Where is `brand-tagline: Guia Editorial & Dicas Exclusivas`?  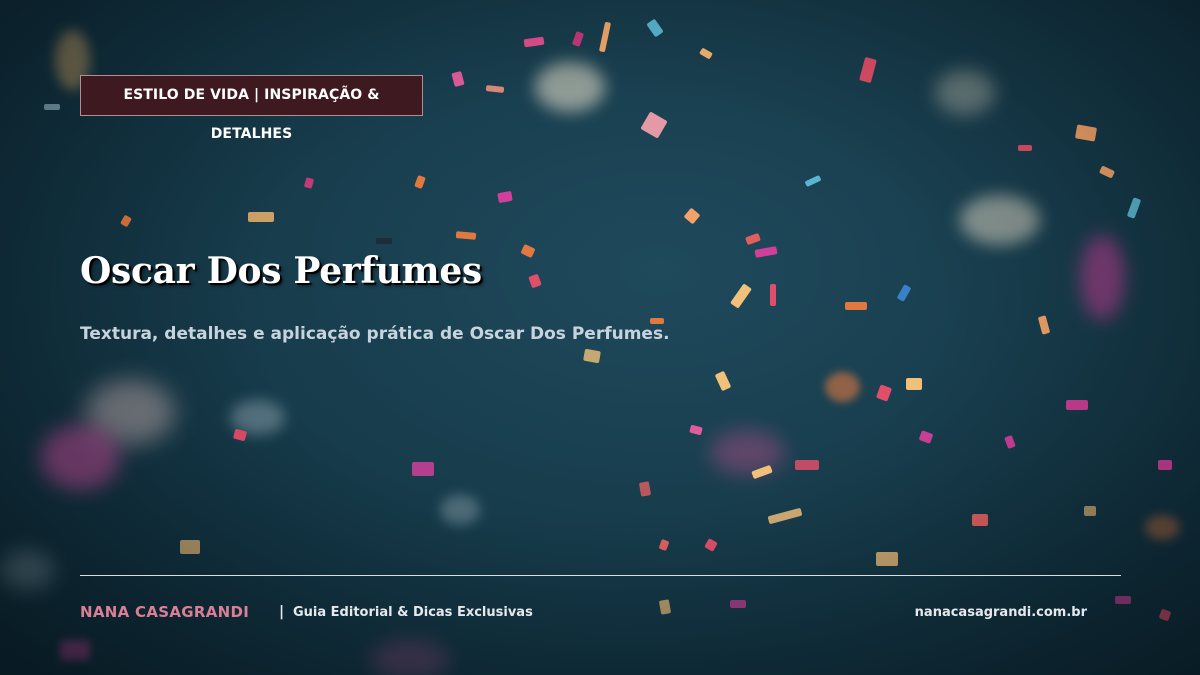
brand-tagline: Guia Editorial & Dicas Exclusivas is located at coordinates (413, 612).